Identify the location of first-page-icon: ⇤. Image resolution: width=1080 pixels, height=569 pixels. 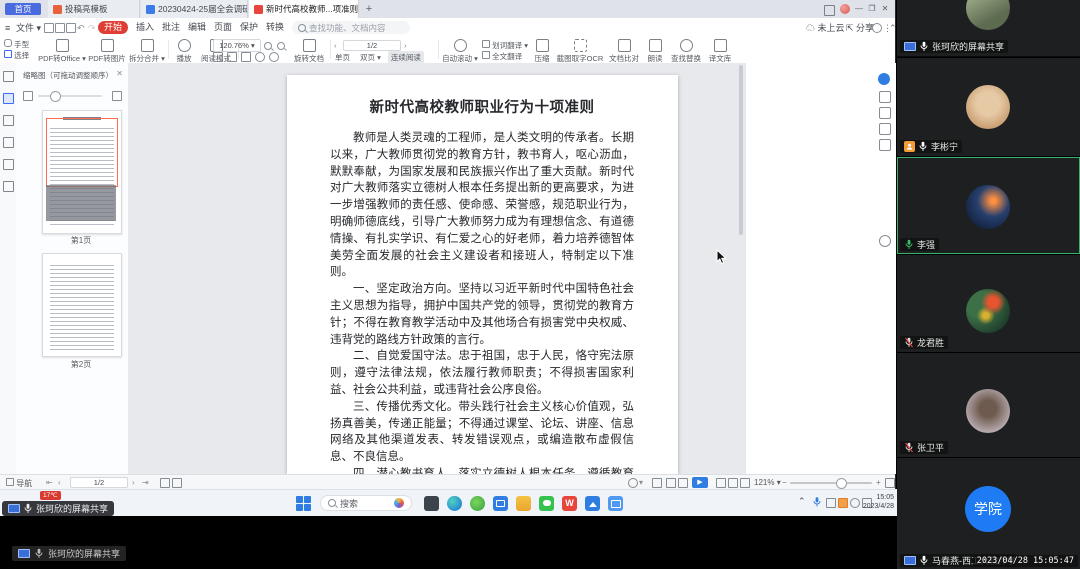
(49, 482).